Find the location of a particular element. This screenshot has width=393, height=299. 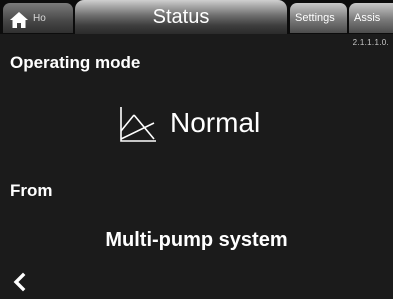

tab-settings: Settings is located at coordinates (318, 18).